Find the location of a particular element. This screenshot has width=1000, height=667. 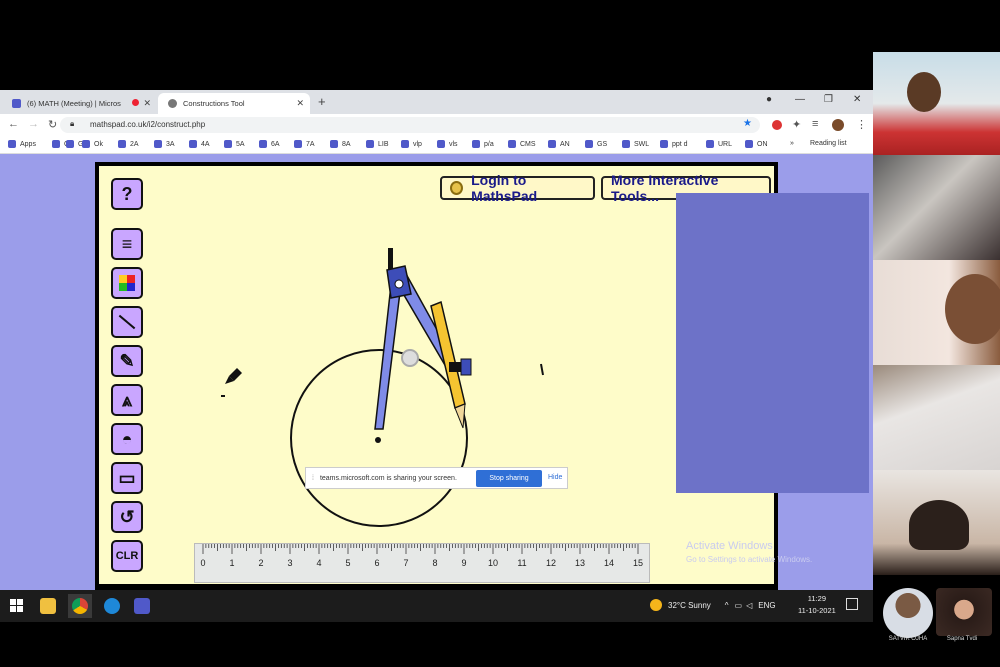

edge-icon is located at coordinates (112, 606).